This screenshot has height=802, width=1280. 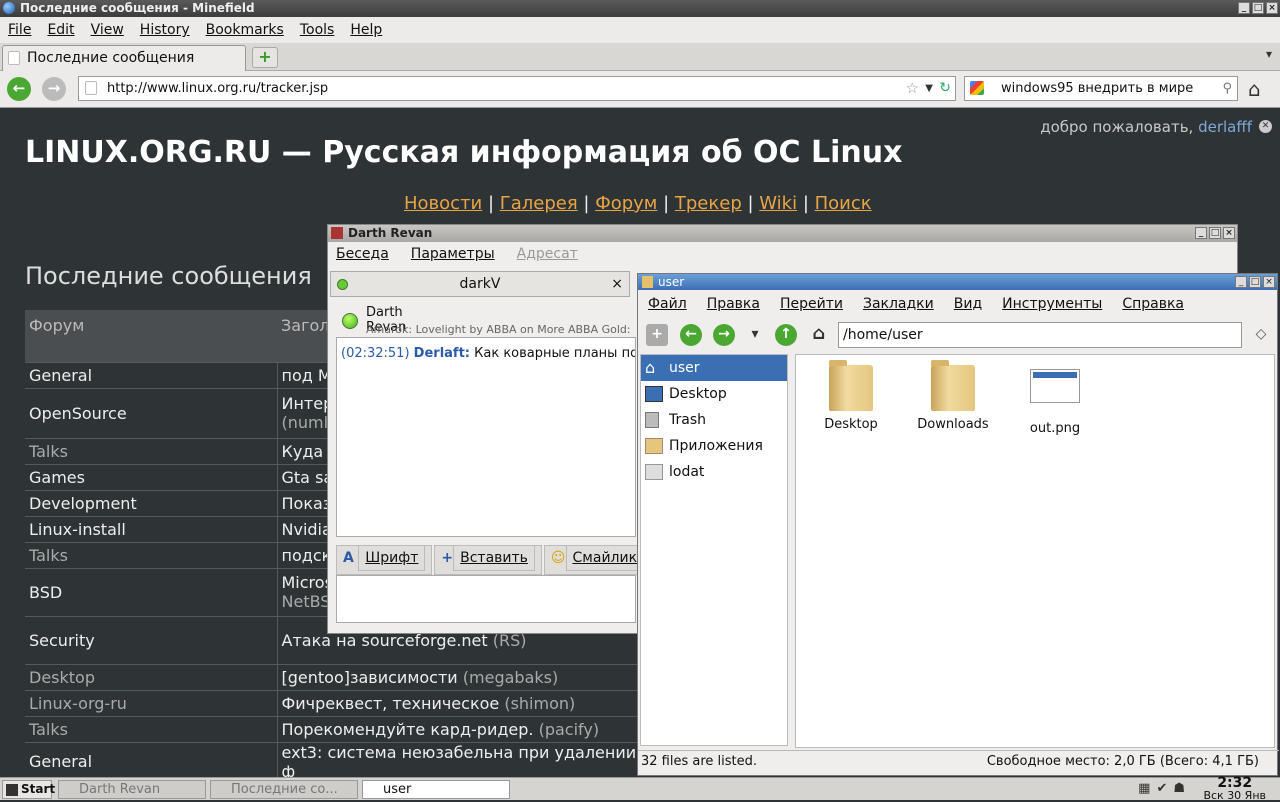 I want to click on menu-file: File, so click(x=19, y=30).